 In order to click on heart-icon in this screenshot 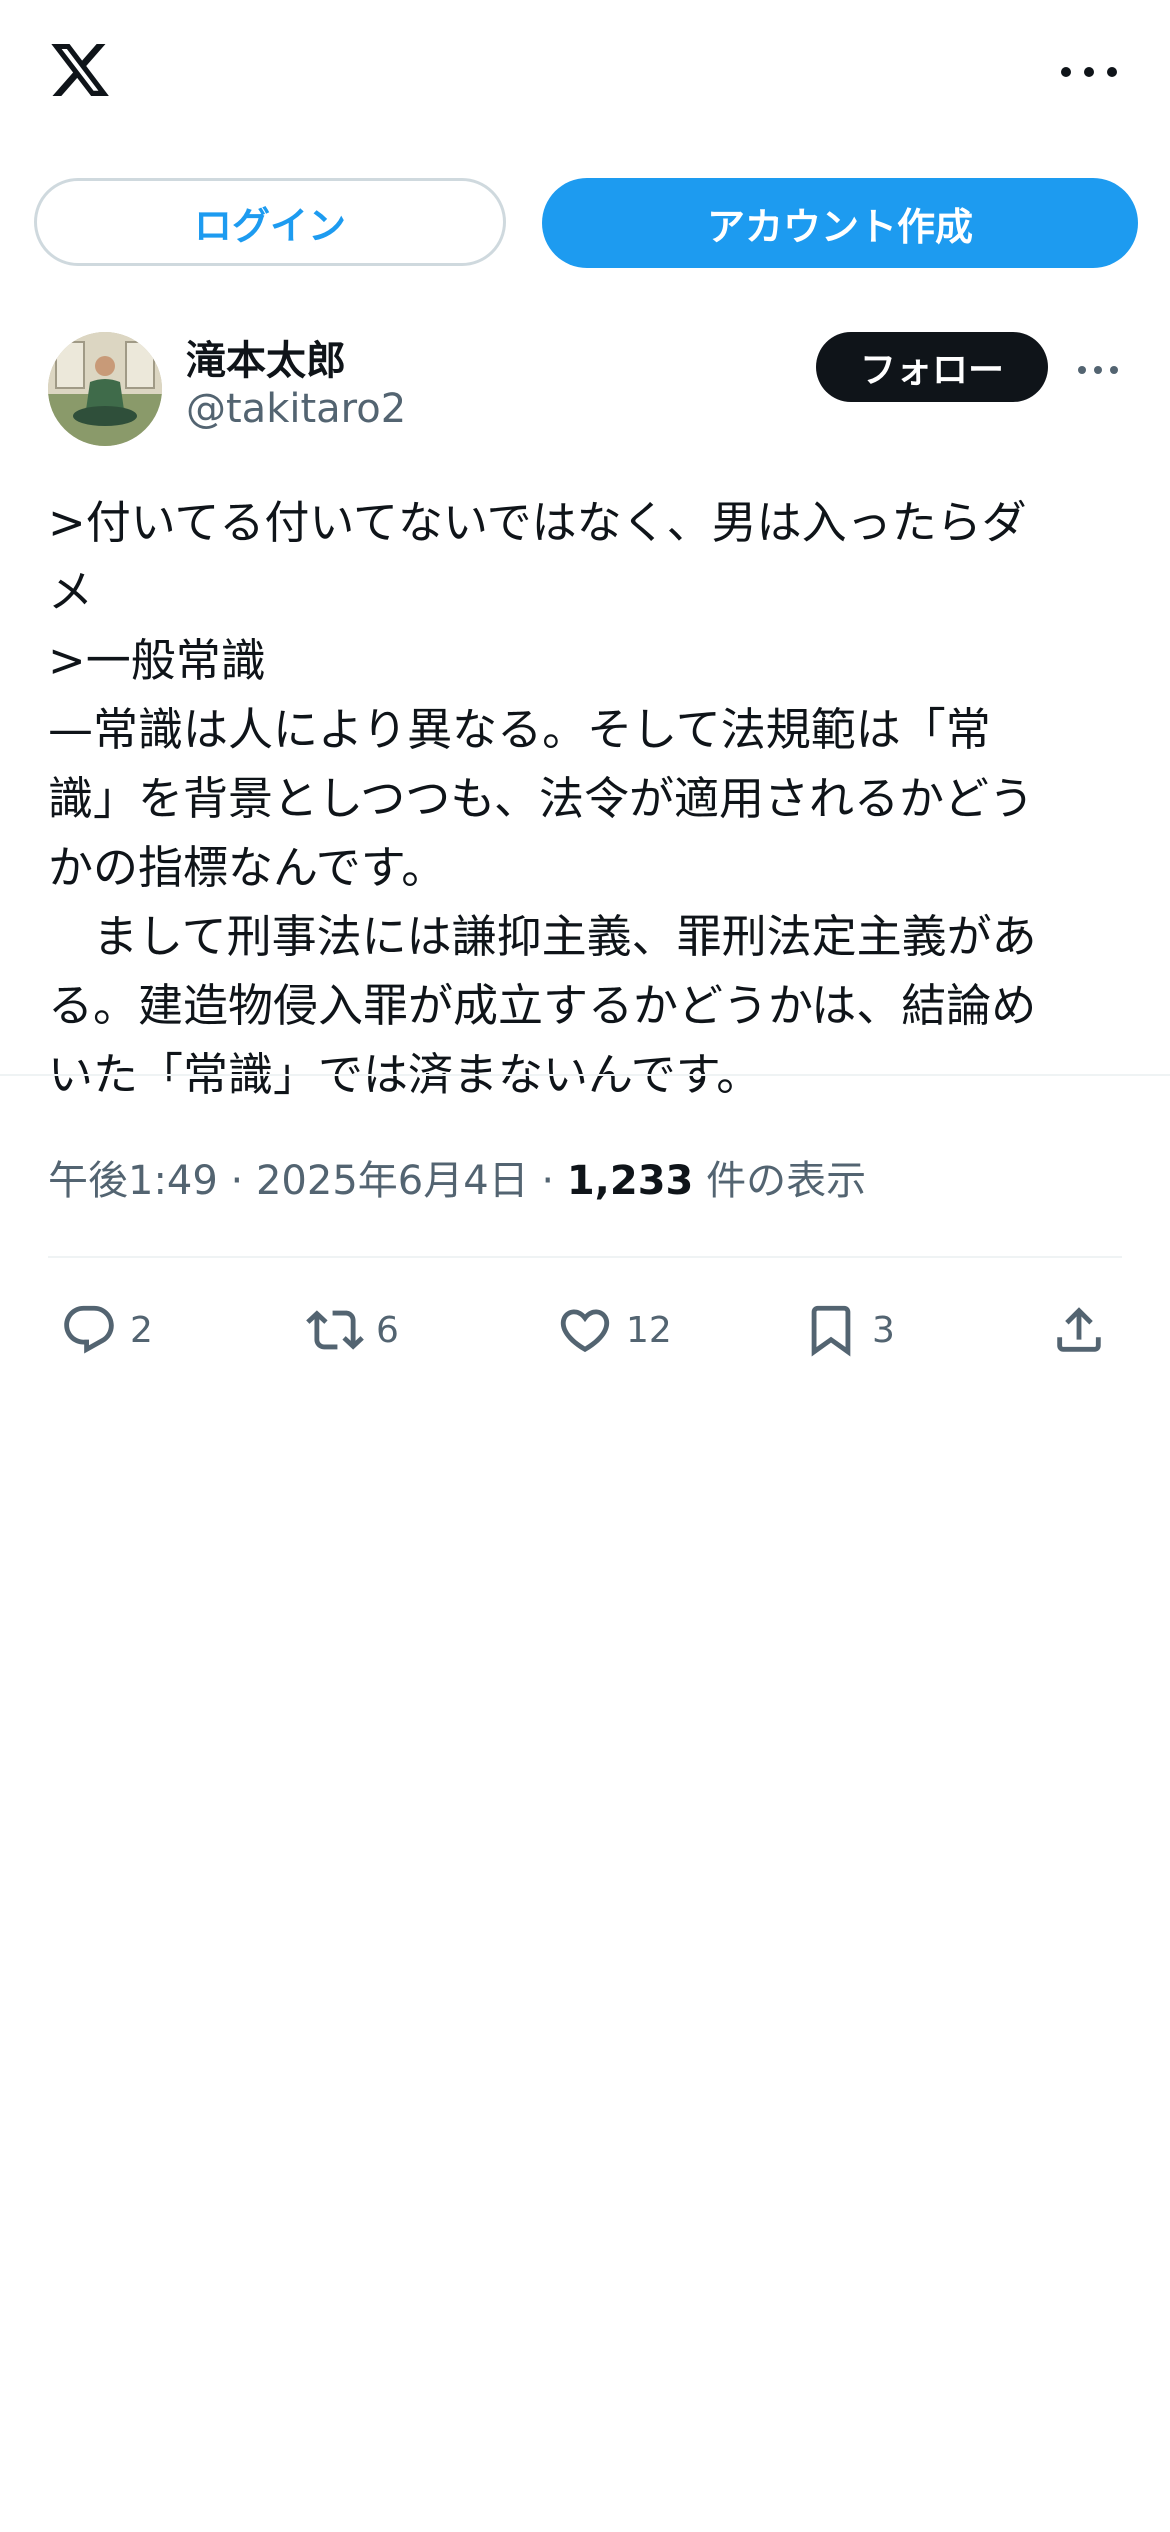, I will do `click(585, 1331)`.